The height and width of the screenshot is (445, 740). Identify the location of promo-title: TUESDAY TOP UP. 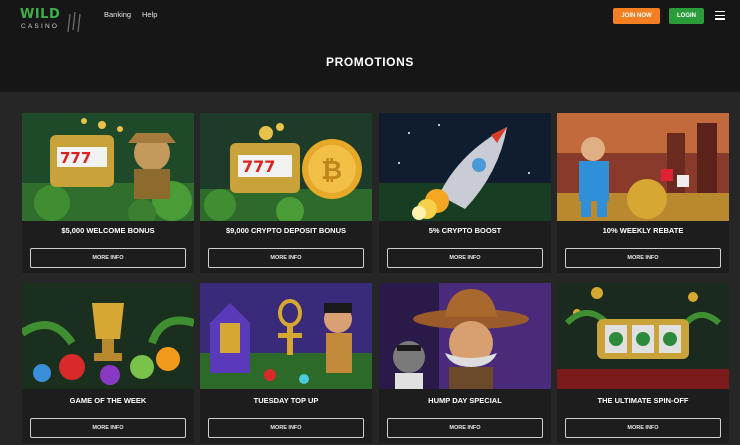
(286, 400).